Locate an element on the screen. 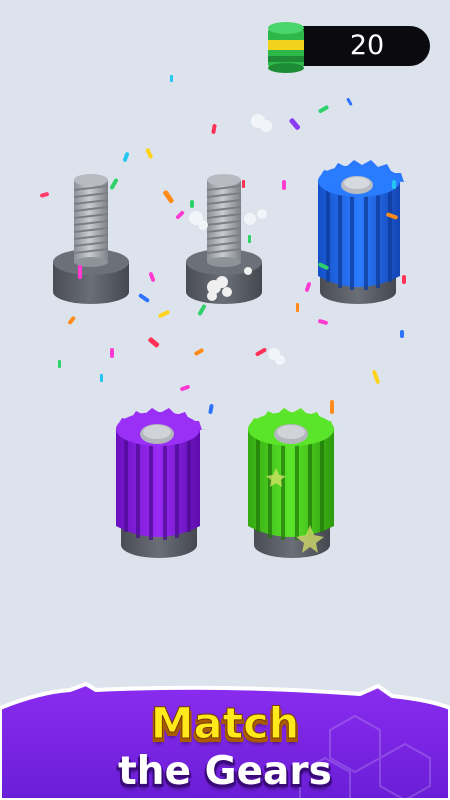  banner-title-line1: Match is located at coordinates (225, 724).